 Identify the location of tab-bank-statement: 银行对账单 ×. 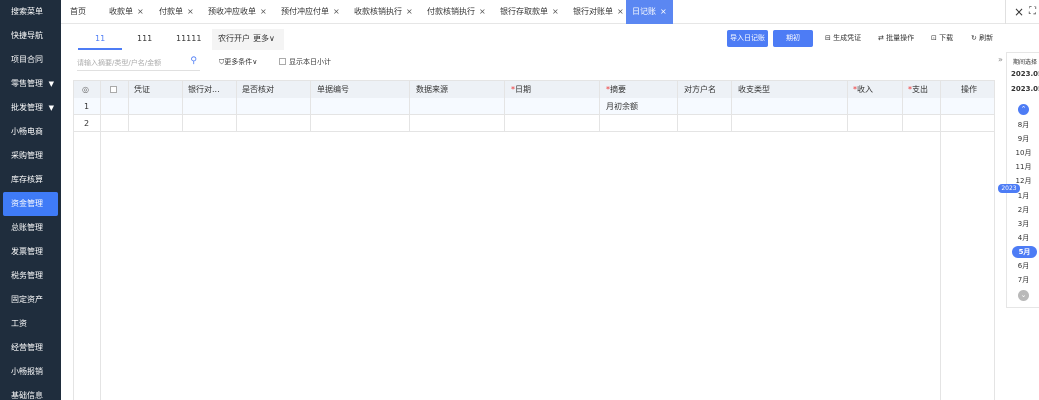
(598, 12).